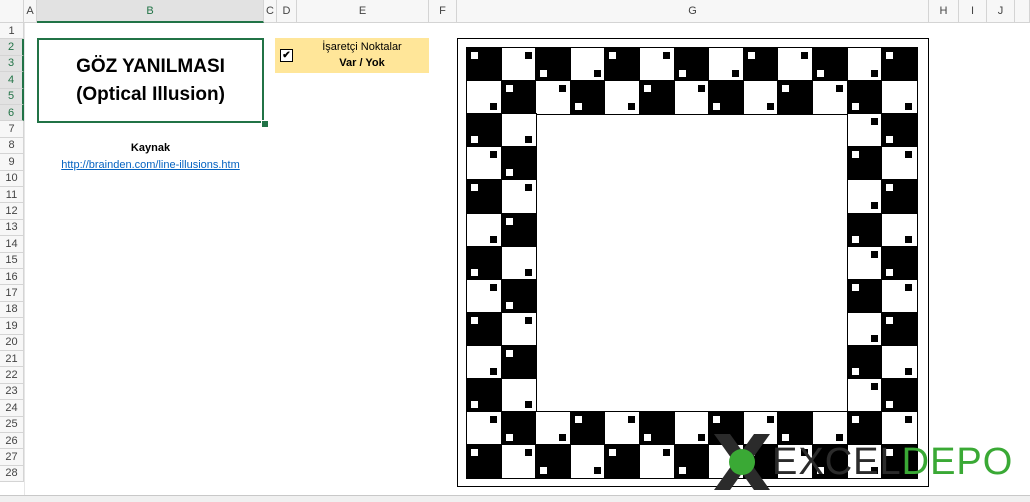  I want to click on row-header-27: 27, so click(12, 457).